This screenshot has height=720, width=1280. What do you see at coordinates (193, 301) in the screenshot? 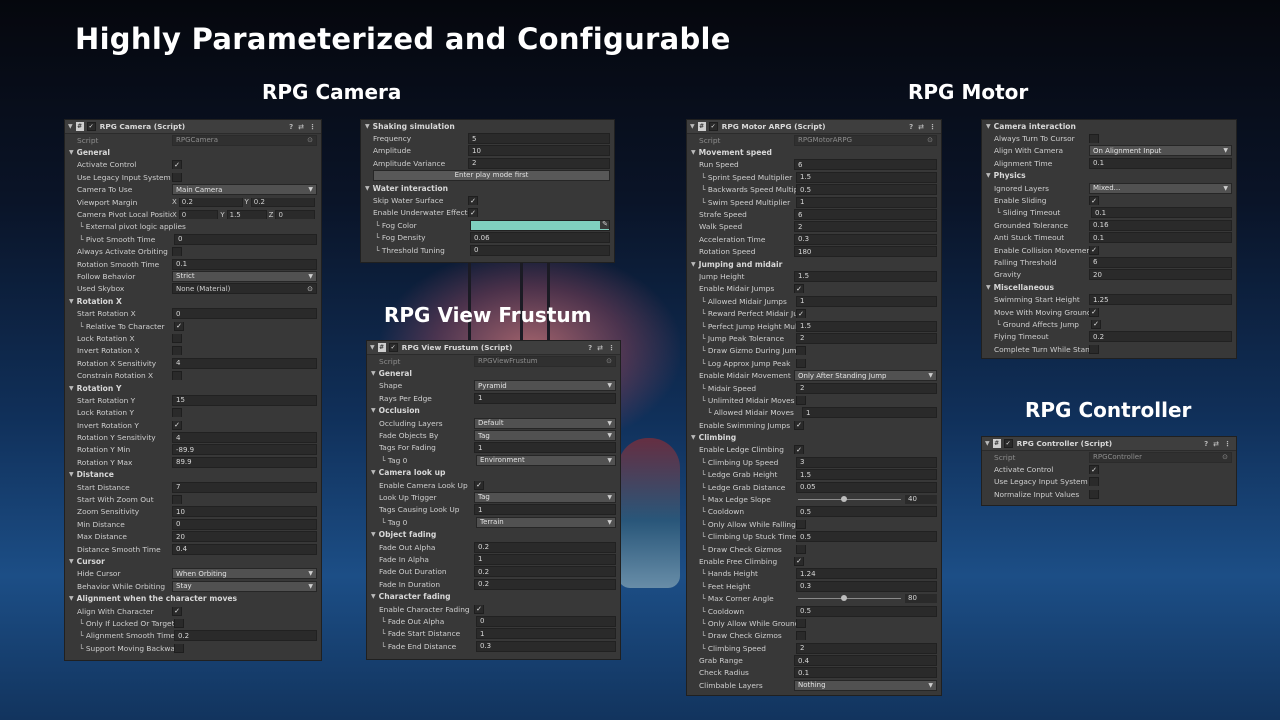
I see `foldout-group-rotation-x: ▼ Rotation X` at bounding box center [193, 301].